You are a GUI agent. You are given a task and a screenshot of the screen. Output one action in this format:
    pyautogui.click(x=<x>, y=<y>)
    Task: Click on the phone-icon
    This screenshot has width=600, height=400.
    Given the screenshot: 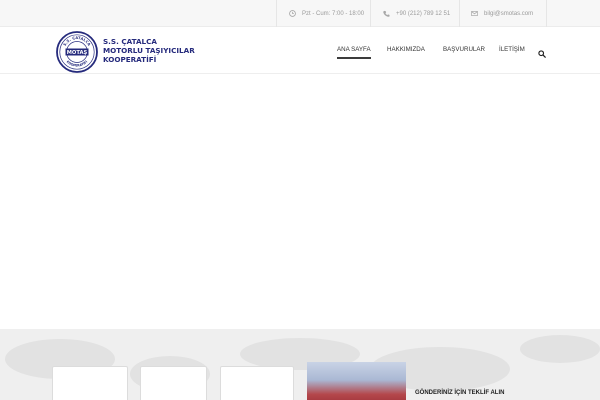 What is the action you would take?
    pyautogui.click(x=386, y=13)
    